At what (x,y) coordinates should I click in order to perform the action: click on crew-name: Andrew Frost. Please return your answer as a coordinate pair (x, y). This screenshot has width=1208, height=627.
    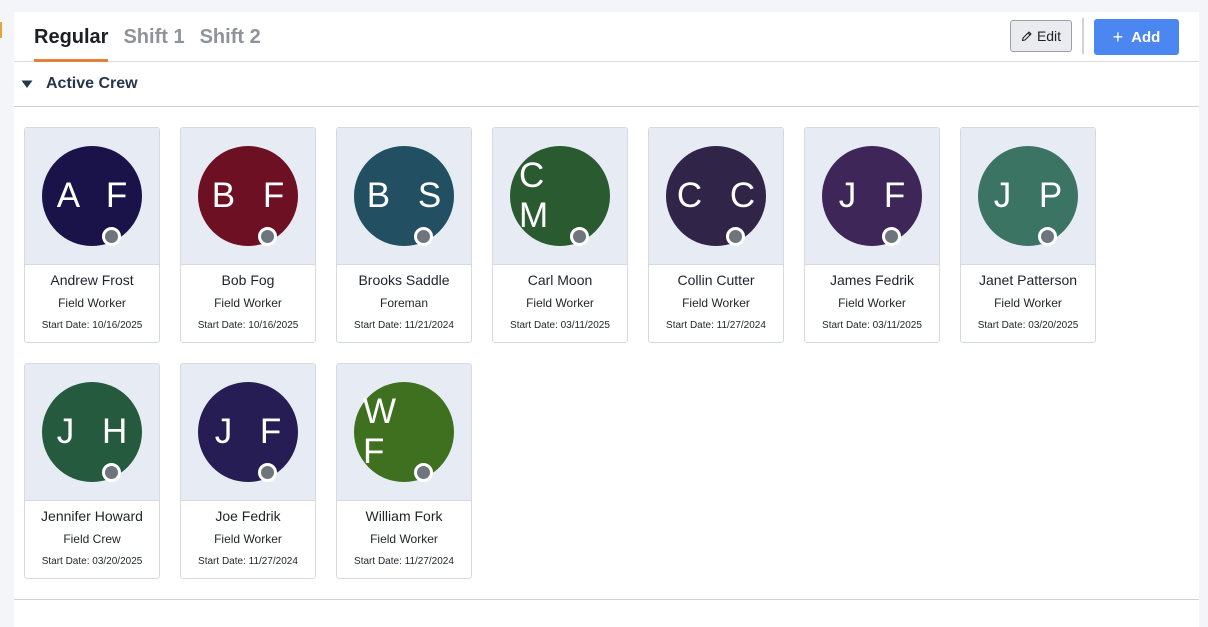
    Looking at the image, I should click on (92, 280).